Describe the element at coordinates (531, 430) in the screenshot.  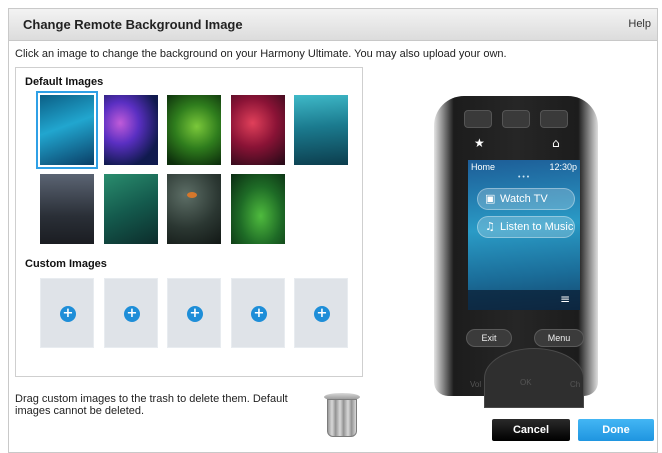
I see `cancel-button: Cancel` at that location.